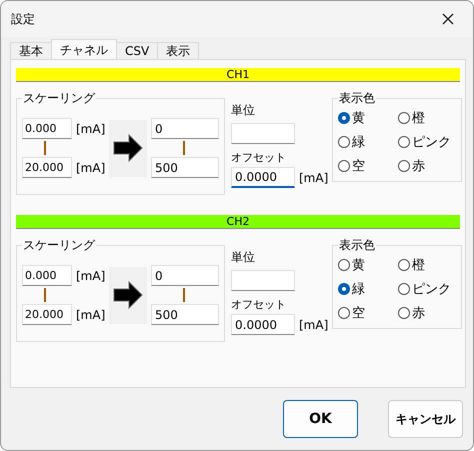 The height and width of the screenshot is (451, 474). What do you see at coordinates (23, 19) in the screenshot?
I see `window-title: 設定` at bounding box center [23, 19].